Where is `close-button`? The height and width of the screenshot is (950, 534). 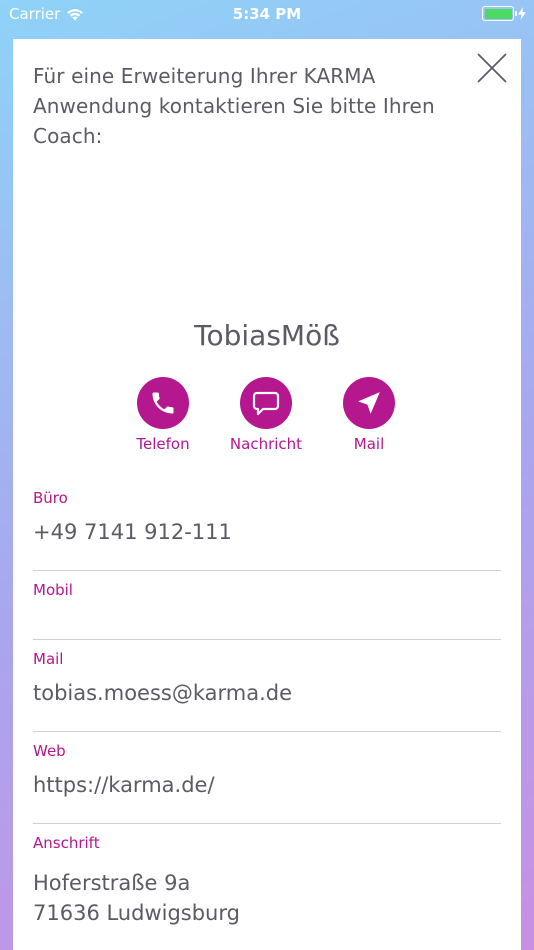
close-button is located at coordinates (492, 68).